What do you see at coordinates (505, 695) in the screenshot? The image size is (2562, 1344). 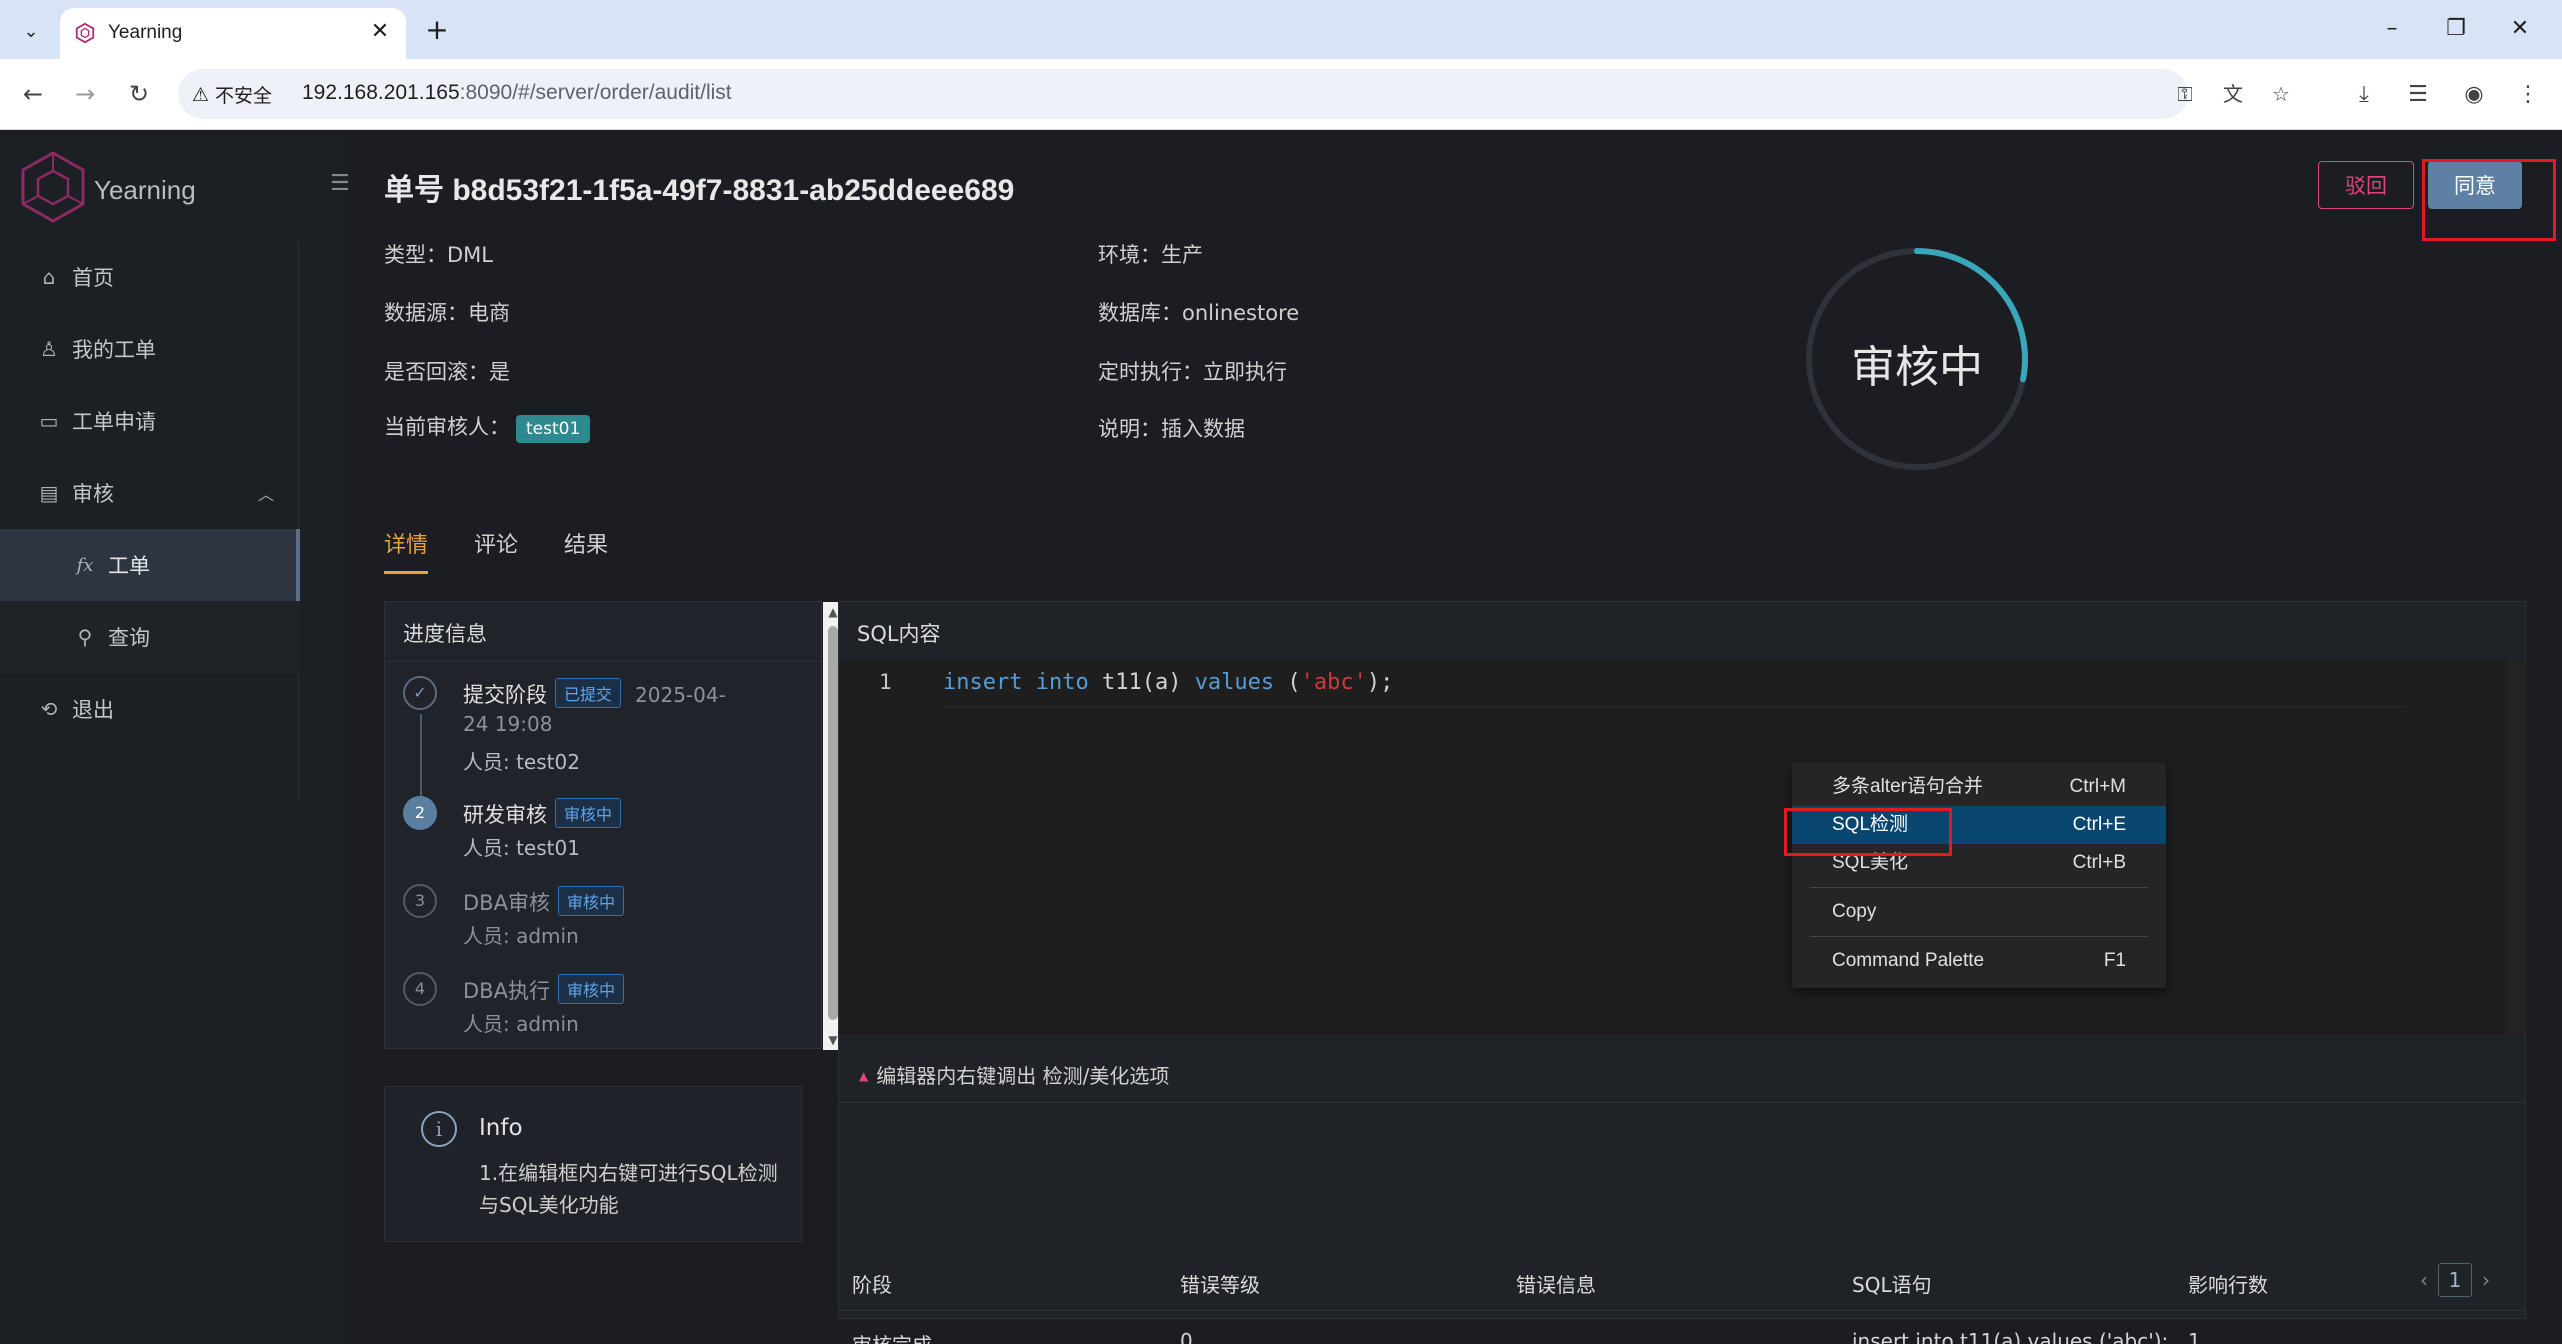 I see `step-title-text: 提交阶段` at bounding box center [505, 695].